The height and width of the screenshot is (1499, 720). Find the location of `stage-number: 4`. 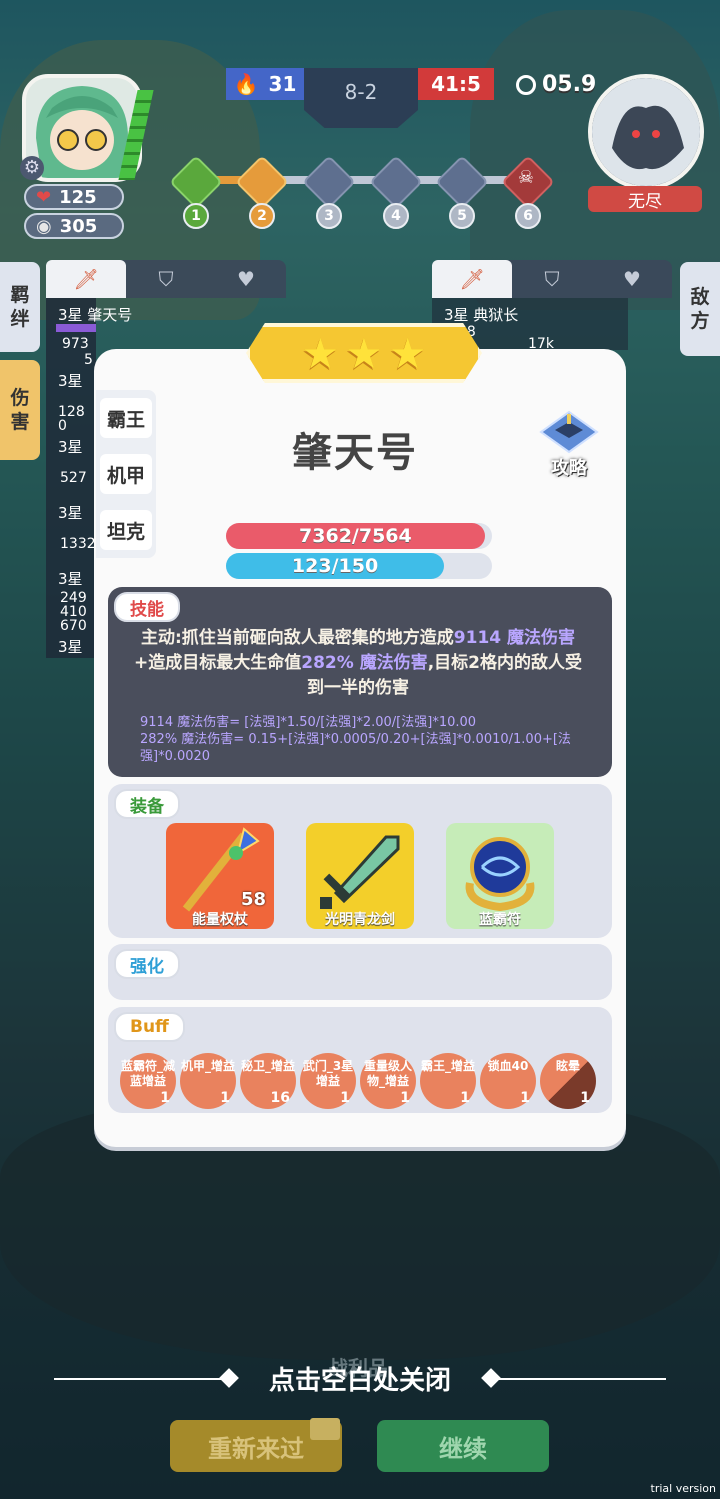

stage-number: 4 is located at coordinates (396, 216).